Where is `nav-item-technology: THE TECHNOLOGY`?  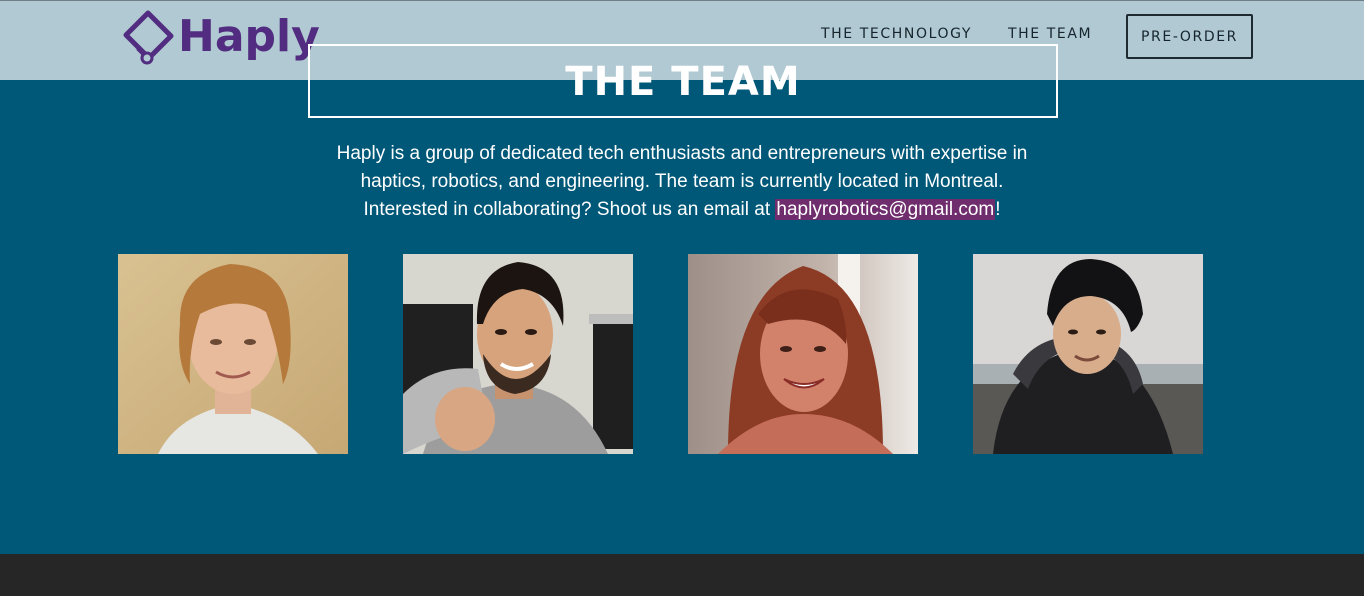
nav-item-technology: THE TECHNOLOGY is located at coordinates (896, 34).